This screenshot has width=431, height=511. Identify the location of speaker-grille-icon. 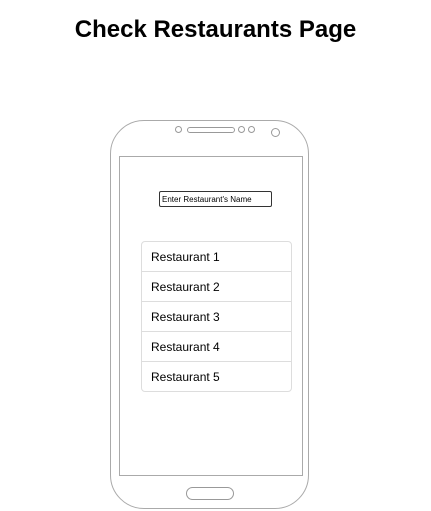
(211, 130).